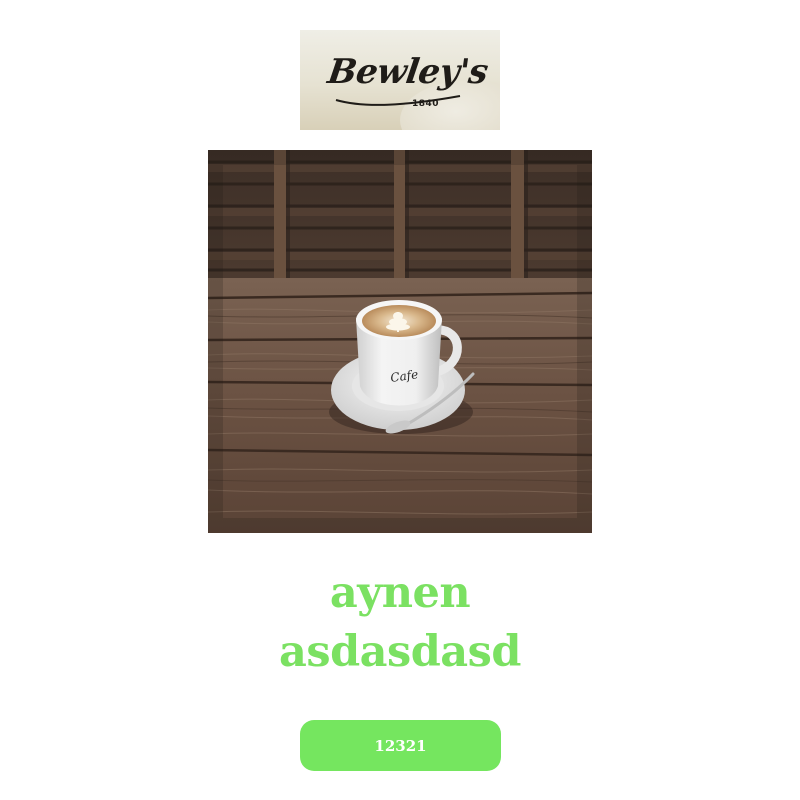 This screenshot has width=800, height=800. What do you see at coordinates (400, 745) in the screenshot?
I see `action-button: 12321` at bounding box center [400, 745].